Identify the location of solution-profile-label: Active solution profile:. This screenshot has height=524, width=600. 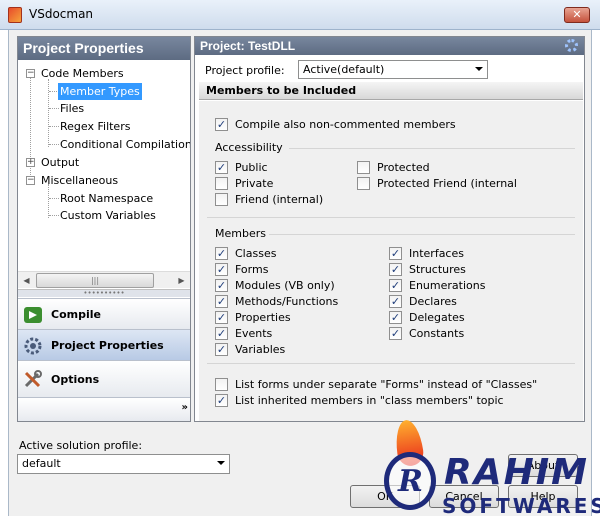
(81, 445).